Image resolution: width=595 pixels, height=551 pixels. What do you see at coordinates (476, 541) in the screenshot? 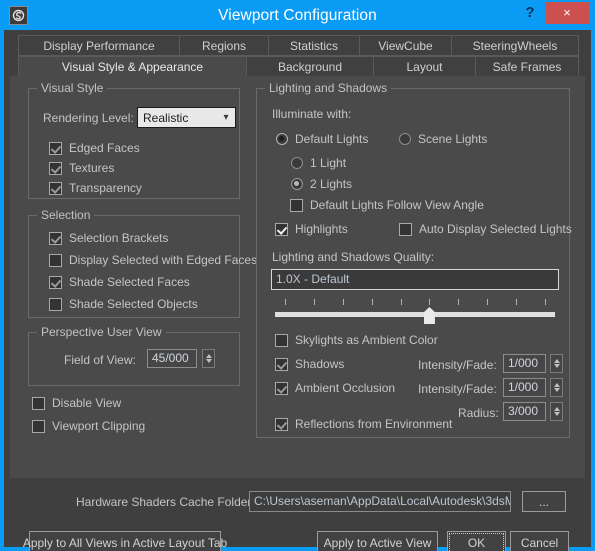
I see `ok-button: OK` at bounding box center [476, 541].